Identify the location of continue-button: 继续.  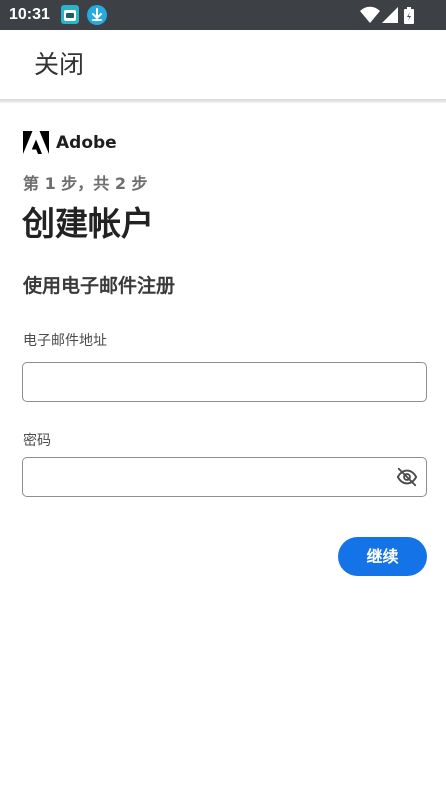
(382, 556).